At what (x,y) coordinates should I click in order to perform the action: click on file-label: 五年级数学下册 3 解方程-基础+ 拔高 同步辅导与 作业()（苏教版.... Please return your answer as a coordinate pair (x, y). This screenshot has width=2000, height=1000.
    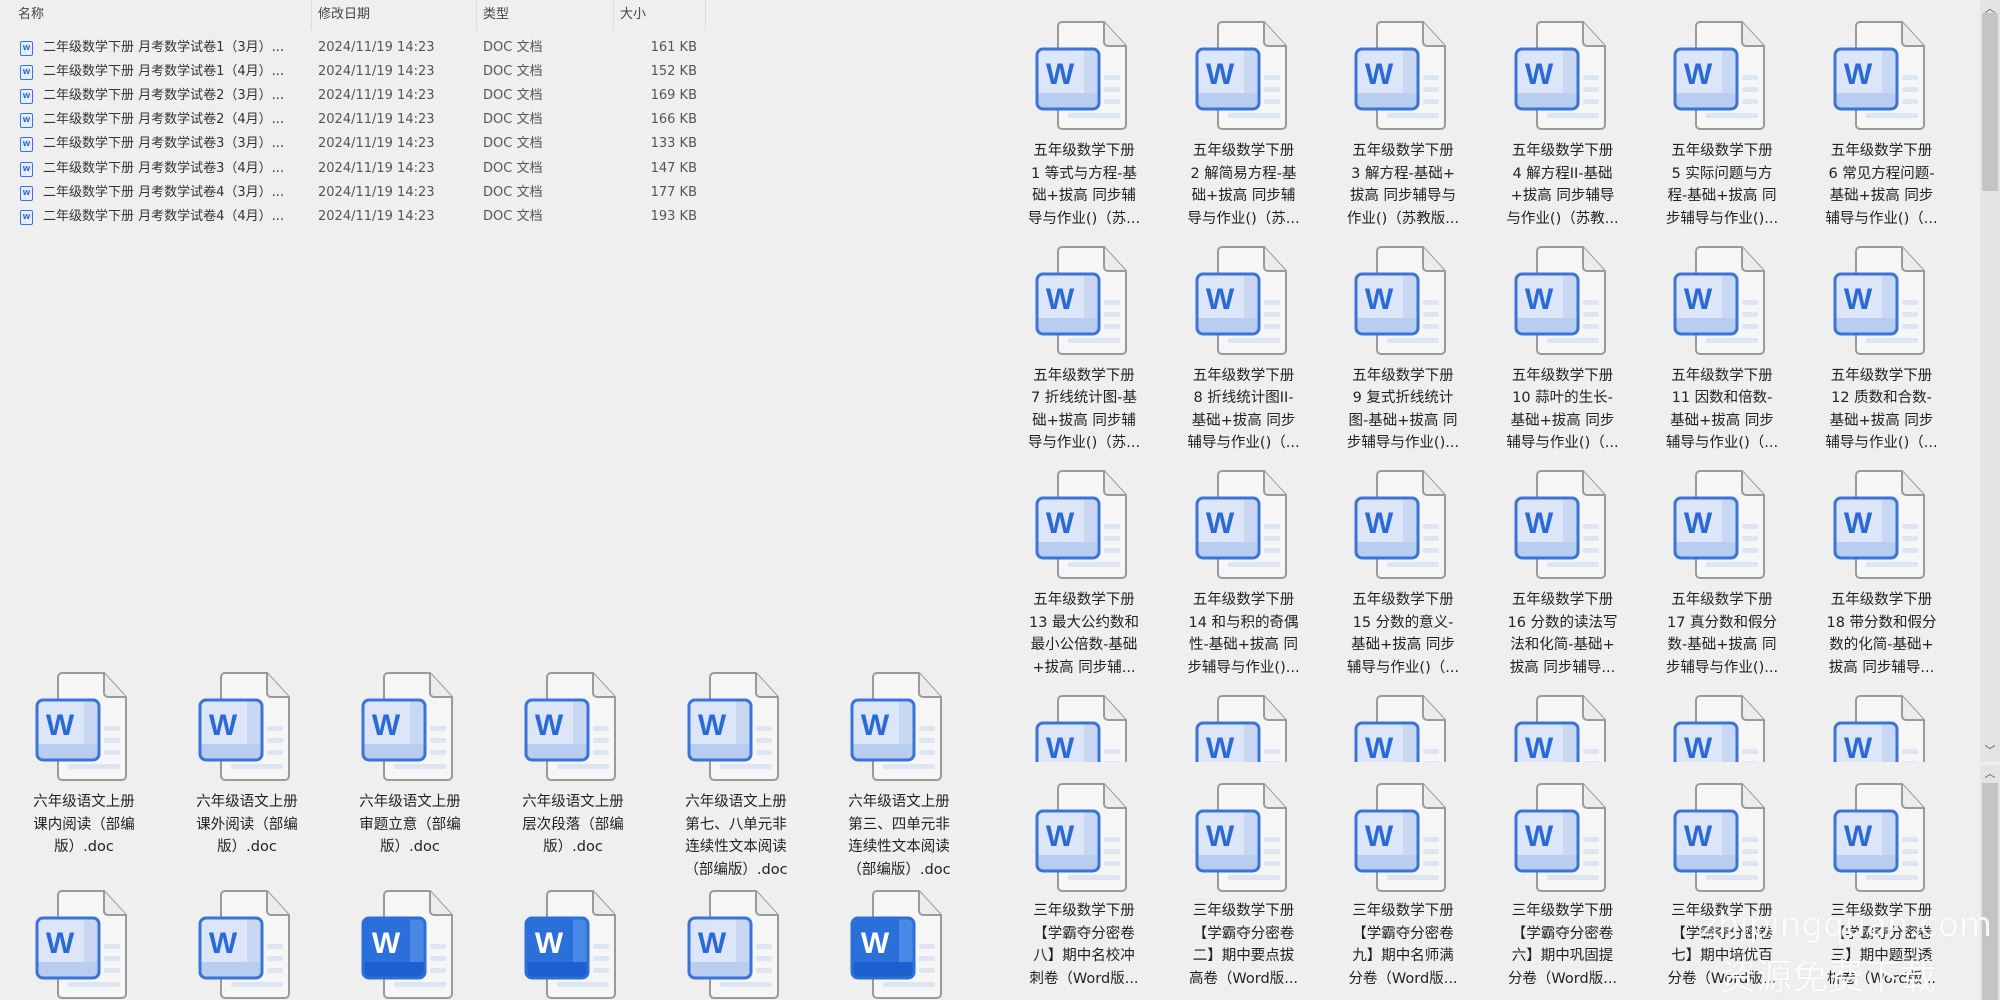
    Looking at the image, I should click on (1403, 185).